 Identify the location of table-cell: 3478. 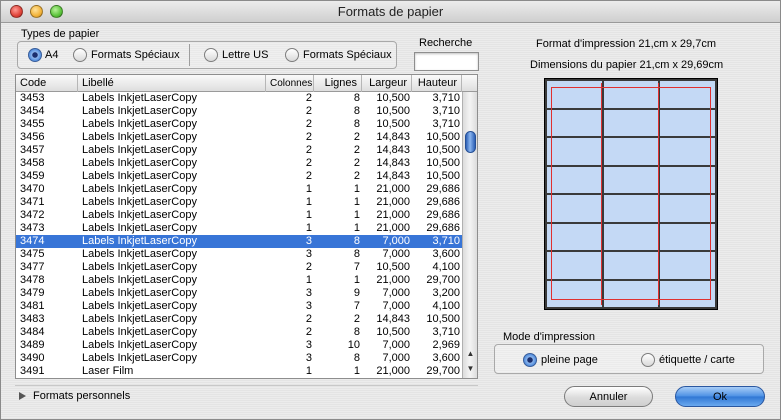
(32, 280).